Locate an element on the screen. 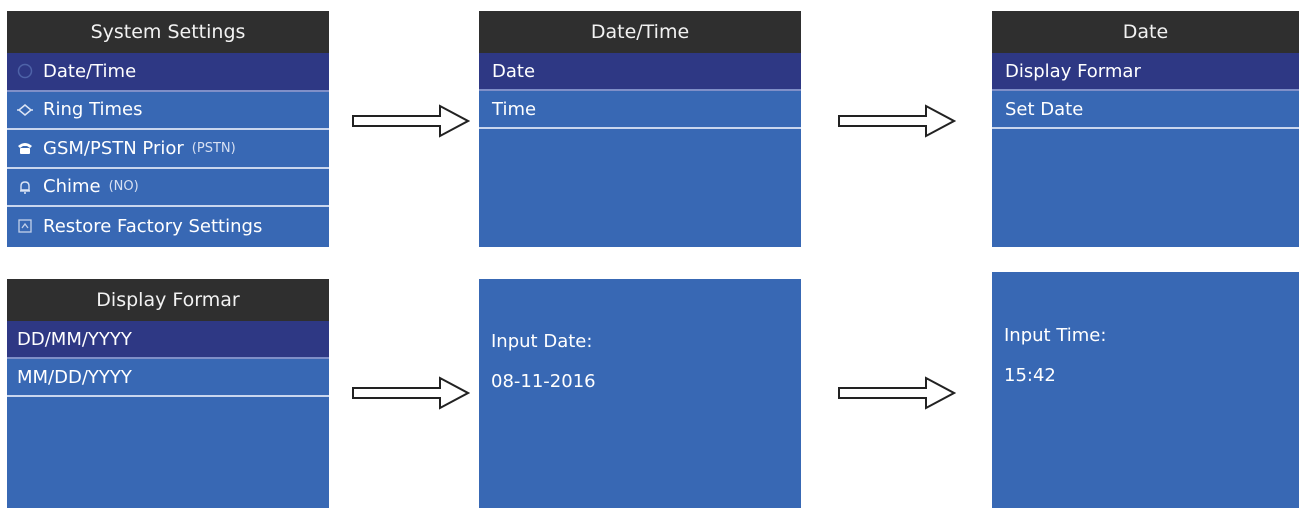 The image size is (1306, 508). menu-item-label: Ring Times is located at coordinates (93, 110).